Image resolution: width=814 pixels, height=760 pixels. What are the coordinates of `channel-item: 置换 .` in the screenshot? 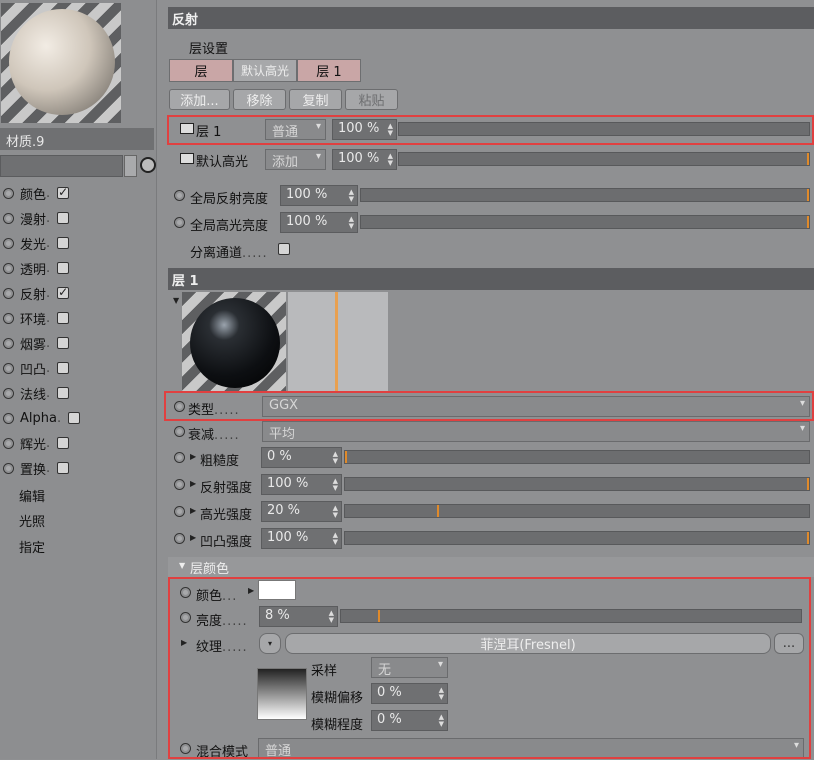 It's located at (35, 468).